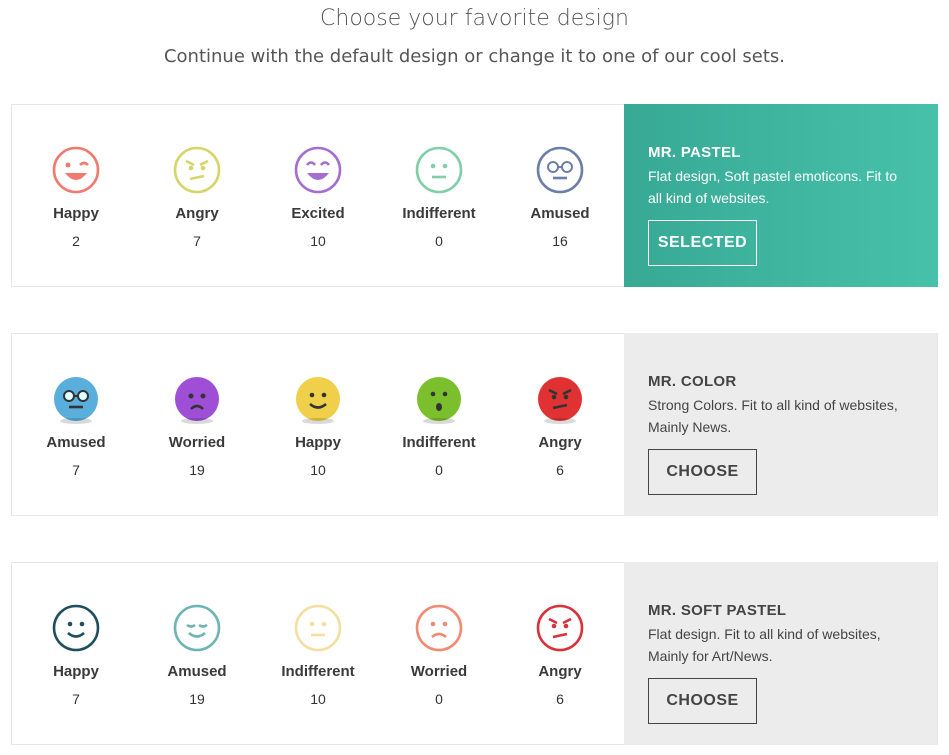  What do you see at coordinates (439, 655) in the screenshot?
I see `emoticon-item: Worried 0` at bounding box center [439, 655].